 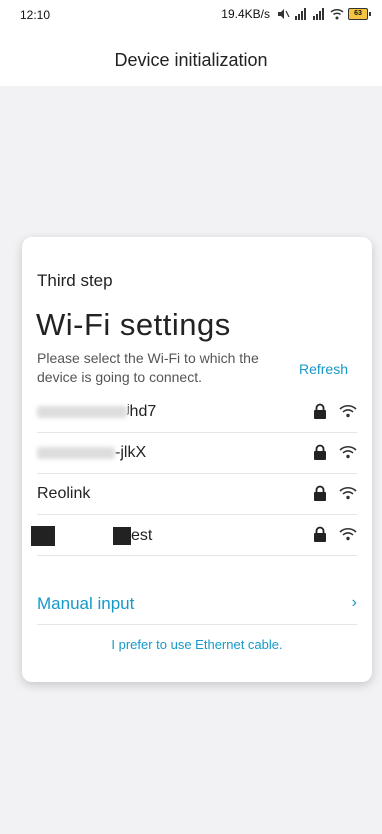 I want to click on network-name: Reolink, so click(x=64, y=493).